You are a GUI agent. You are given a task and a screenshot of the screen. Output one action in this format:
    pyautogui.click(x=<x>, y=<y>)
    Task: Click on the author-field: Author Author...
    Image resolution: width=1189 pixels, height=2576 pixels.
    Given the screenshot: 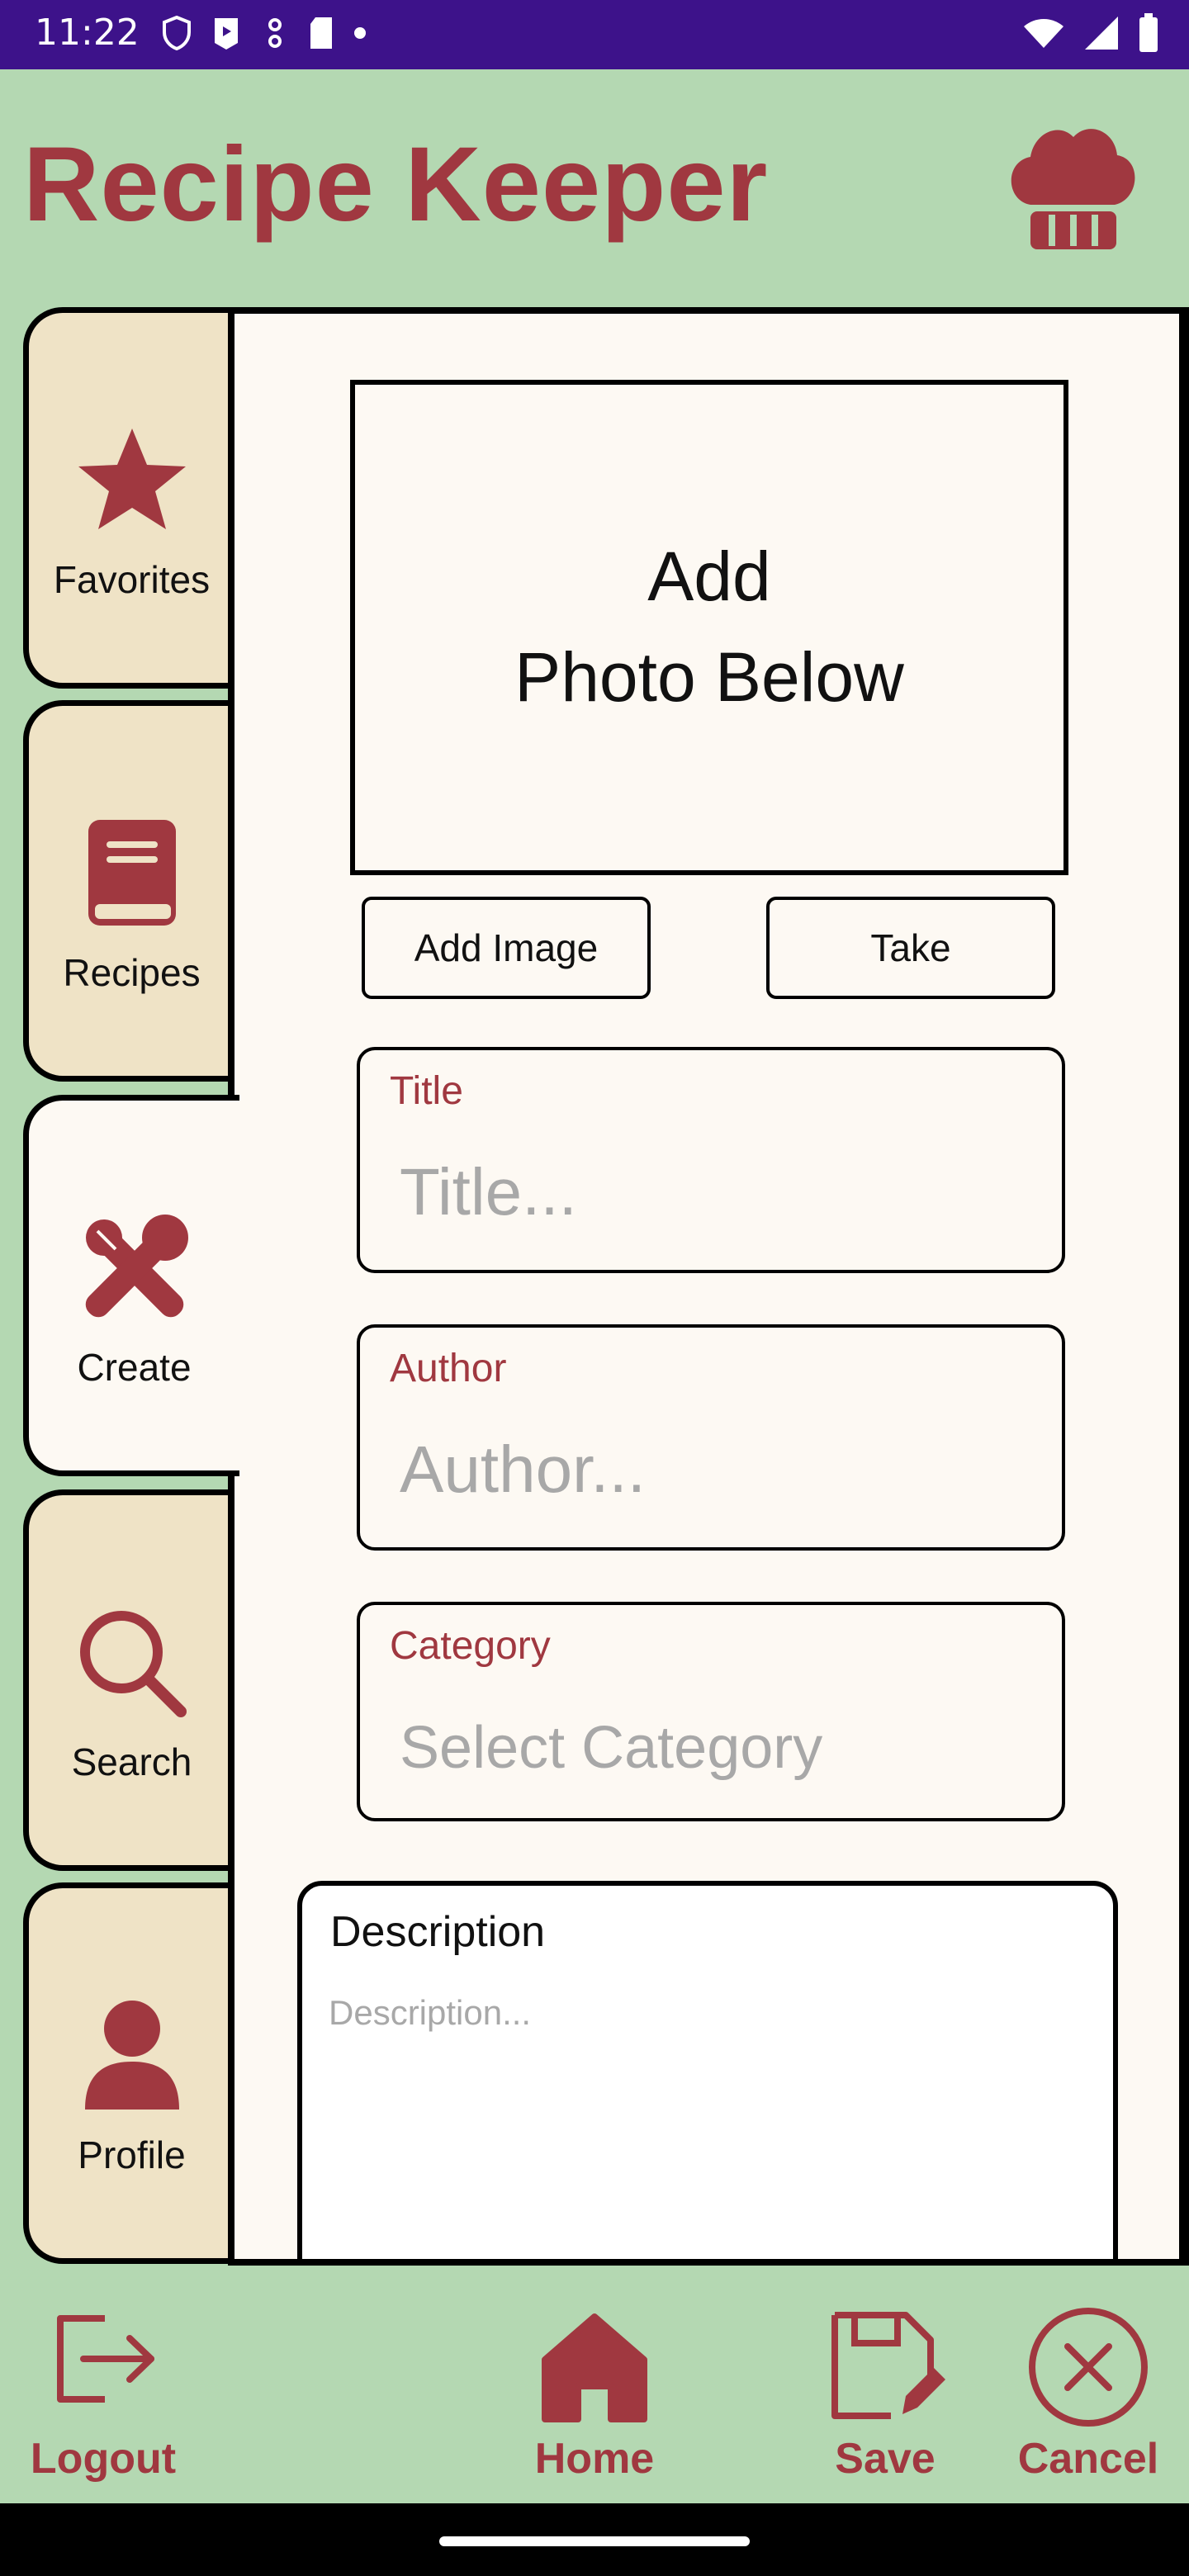 What is the action you would take?
    pyautogui.click(x=711, y=1437)
    